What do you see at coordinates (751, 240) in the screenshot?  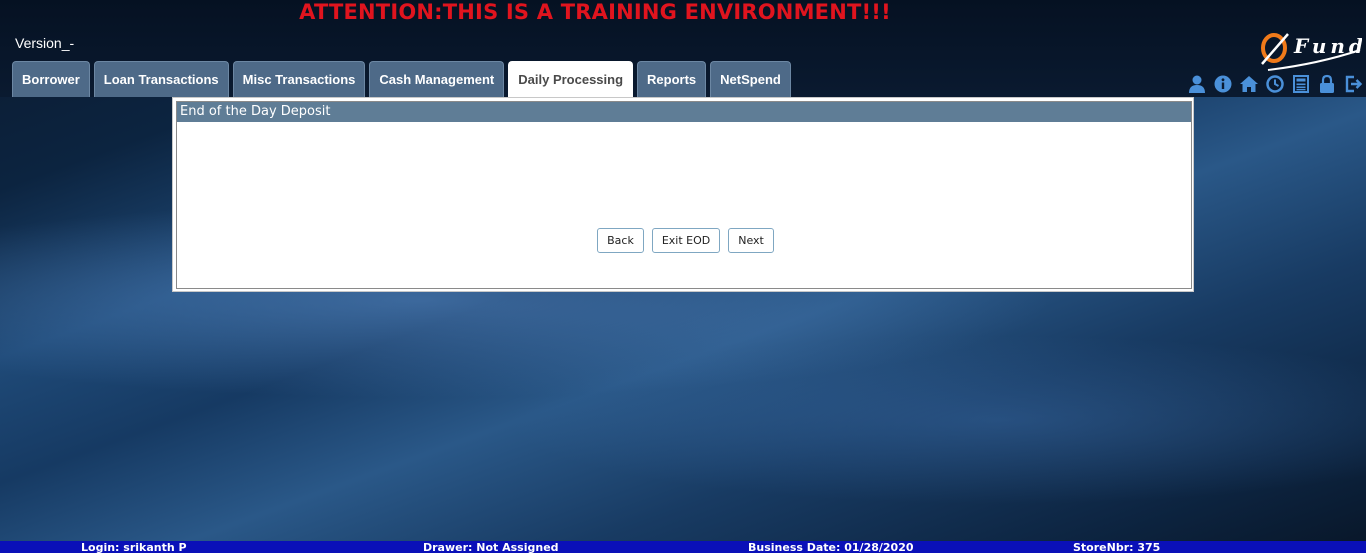 I see `next-button: Next` at bounding box center [751, 240].